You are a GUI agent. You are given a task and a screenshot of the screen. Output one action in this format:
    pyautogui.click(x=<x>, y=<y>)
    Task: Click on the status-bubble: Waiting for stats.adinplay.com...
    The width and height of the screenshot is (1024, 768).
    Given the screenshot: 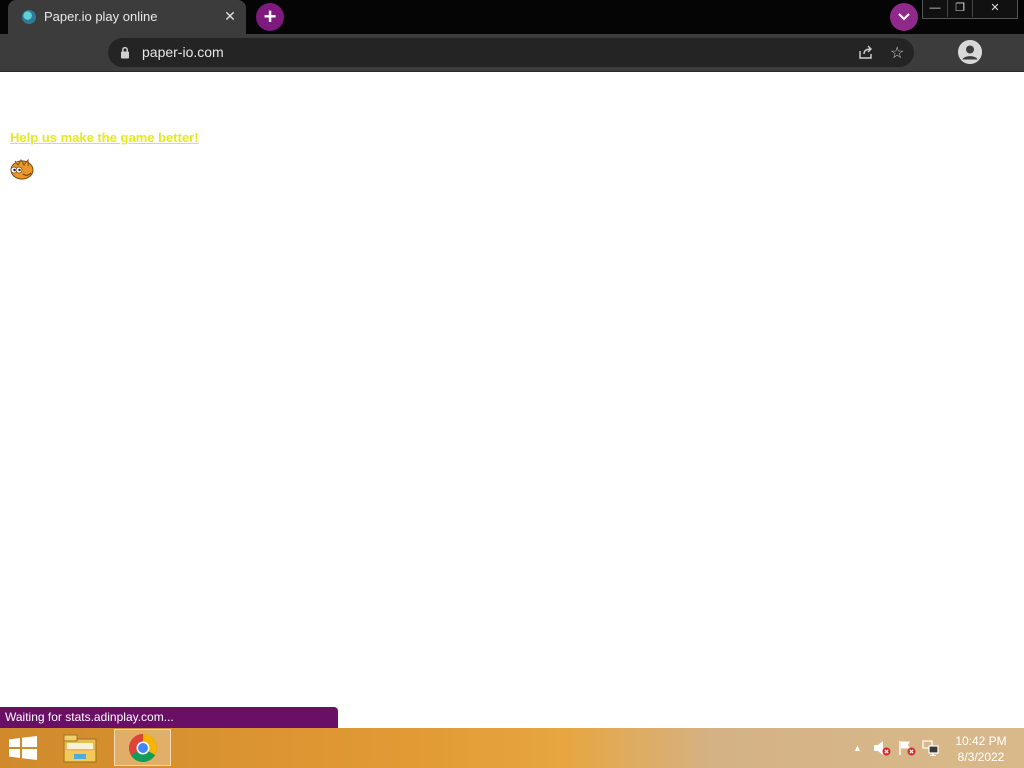 What is the action you would take?
    pyautogui.click(x=169, y=717)
    